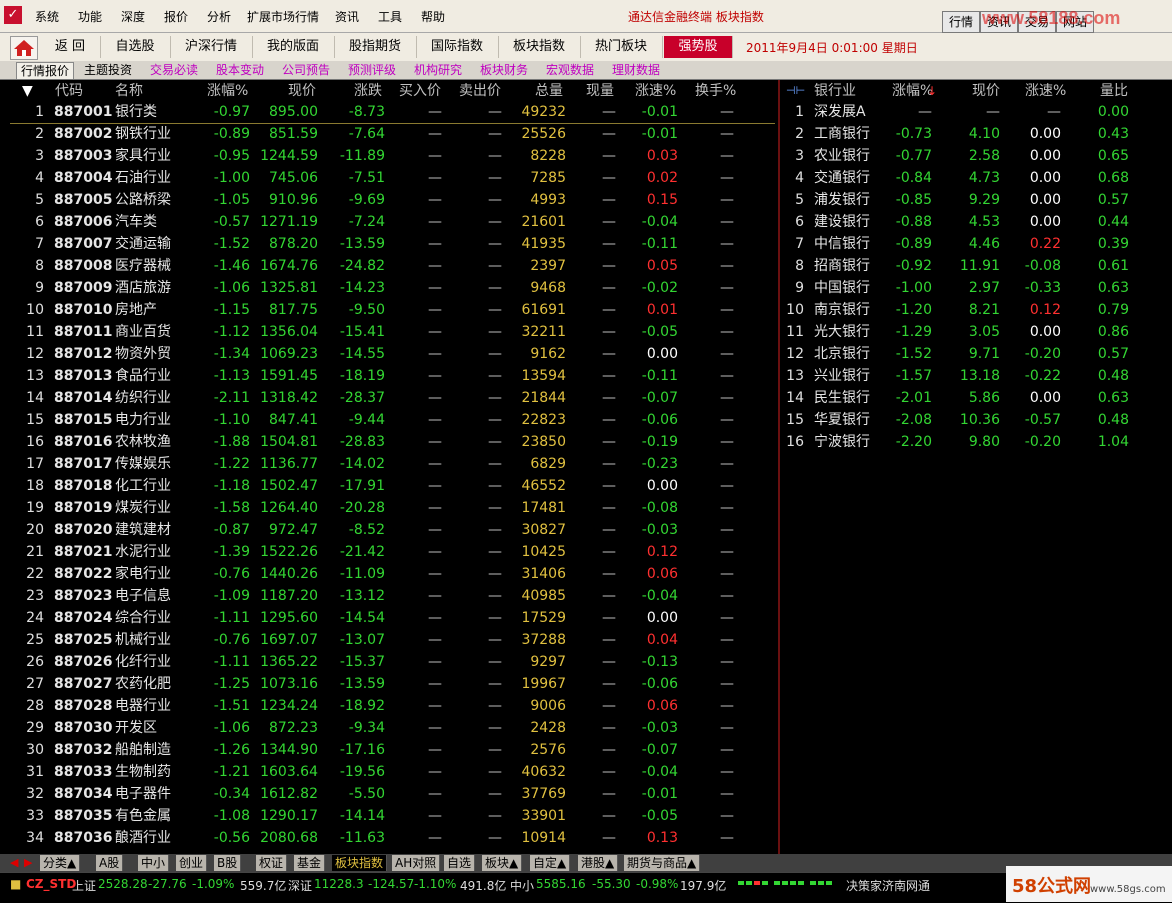 Image resolution: width=1172 pixels, height=903 pixels. I want to click on subtab-trade-read: 交易必读, so click(174, 70).